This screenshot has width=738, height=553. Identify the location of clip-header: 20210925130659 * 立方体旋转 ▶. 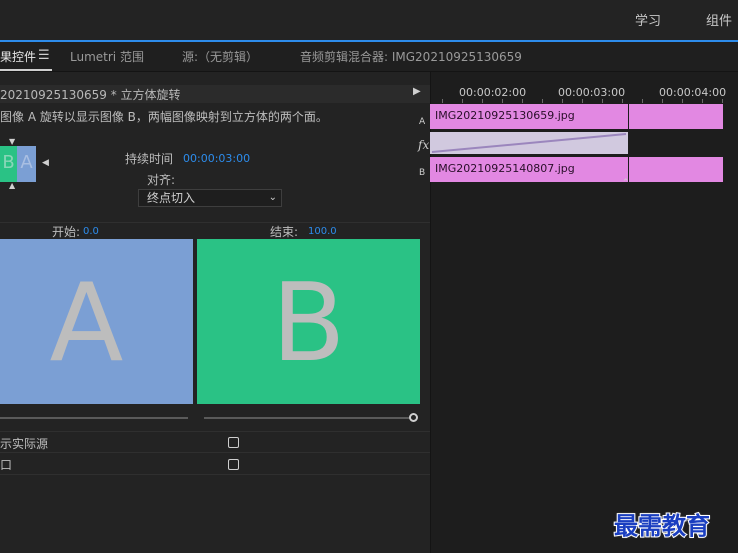
(215, 94).